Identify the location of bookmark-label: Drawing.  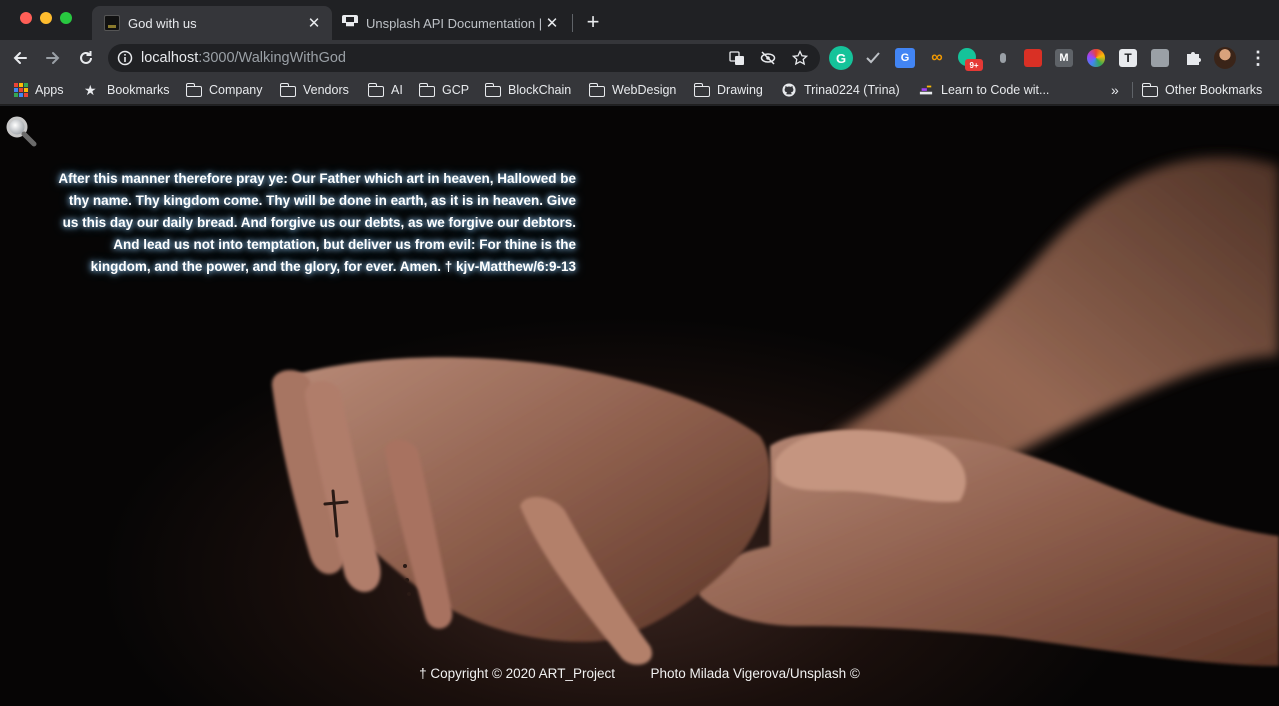
(740, 90).